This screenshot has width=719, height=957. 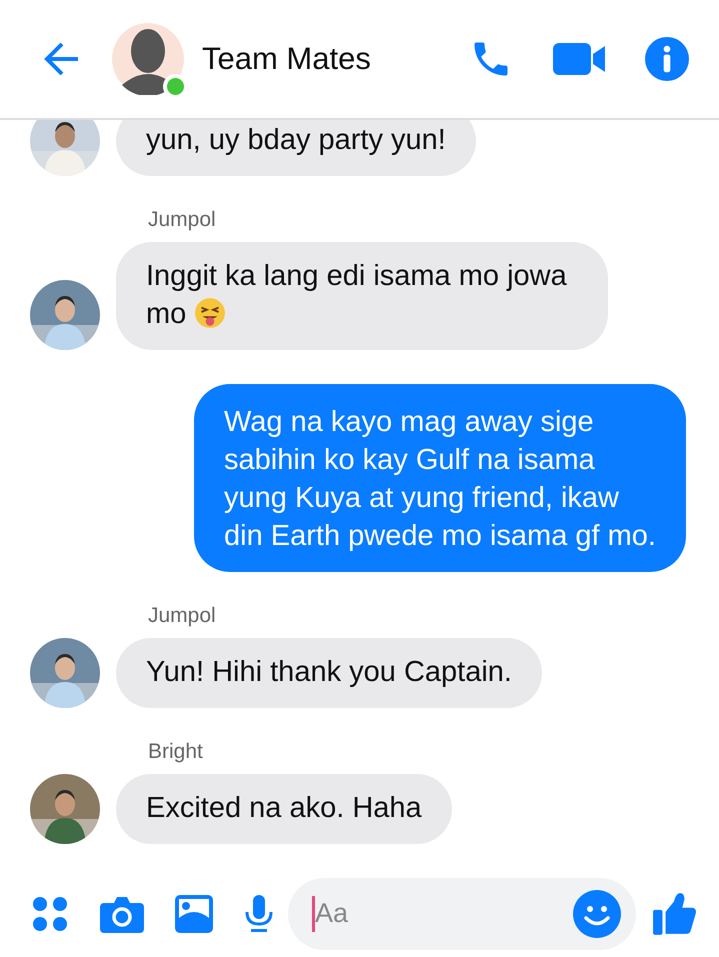 I want to click on received-message-bubble: Excited na ako. Haha, so click(x=284, y=809).